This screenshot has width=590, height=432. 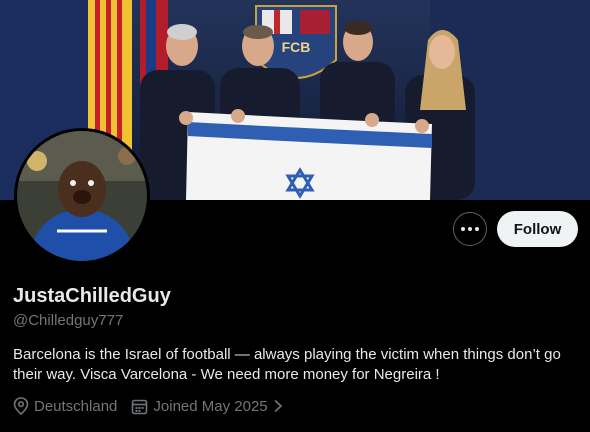 What do you see at coordinates (21, 406) in the screenshot?
I see `location-pin-icon` at bounding box center [21, 406].